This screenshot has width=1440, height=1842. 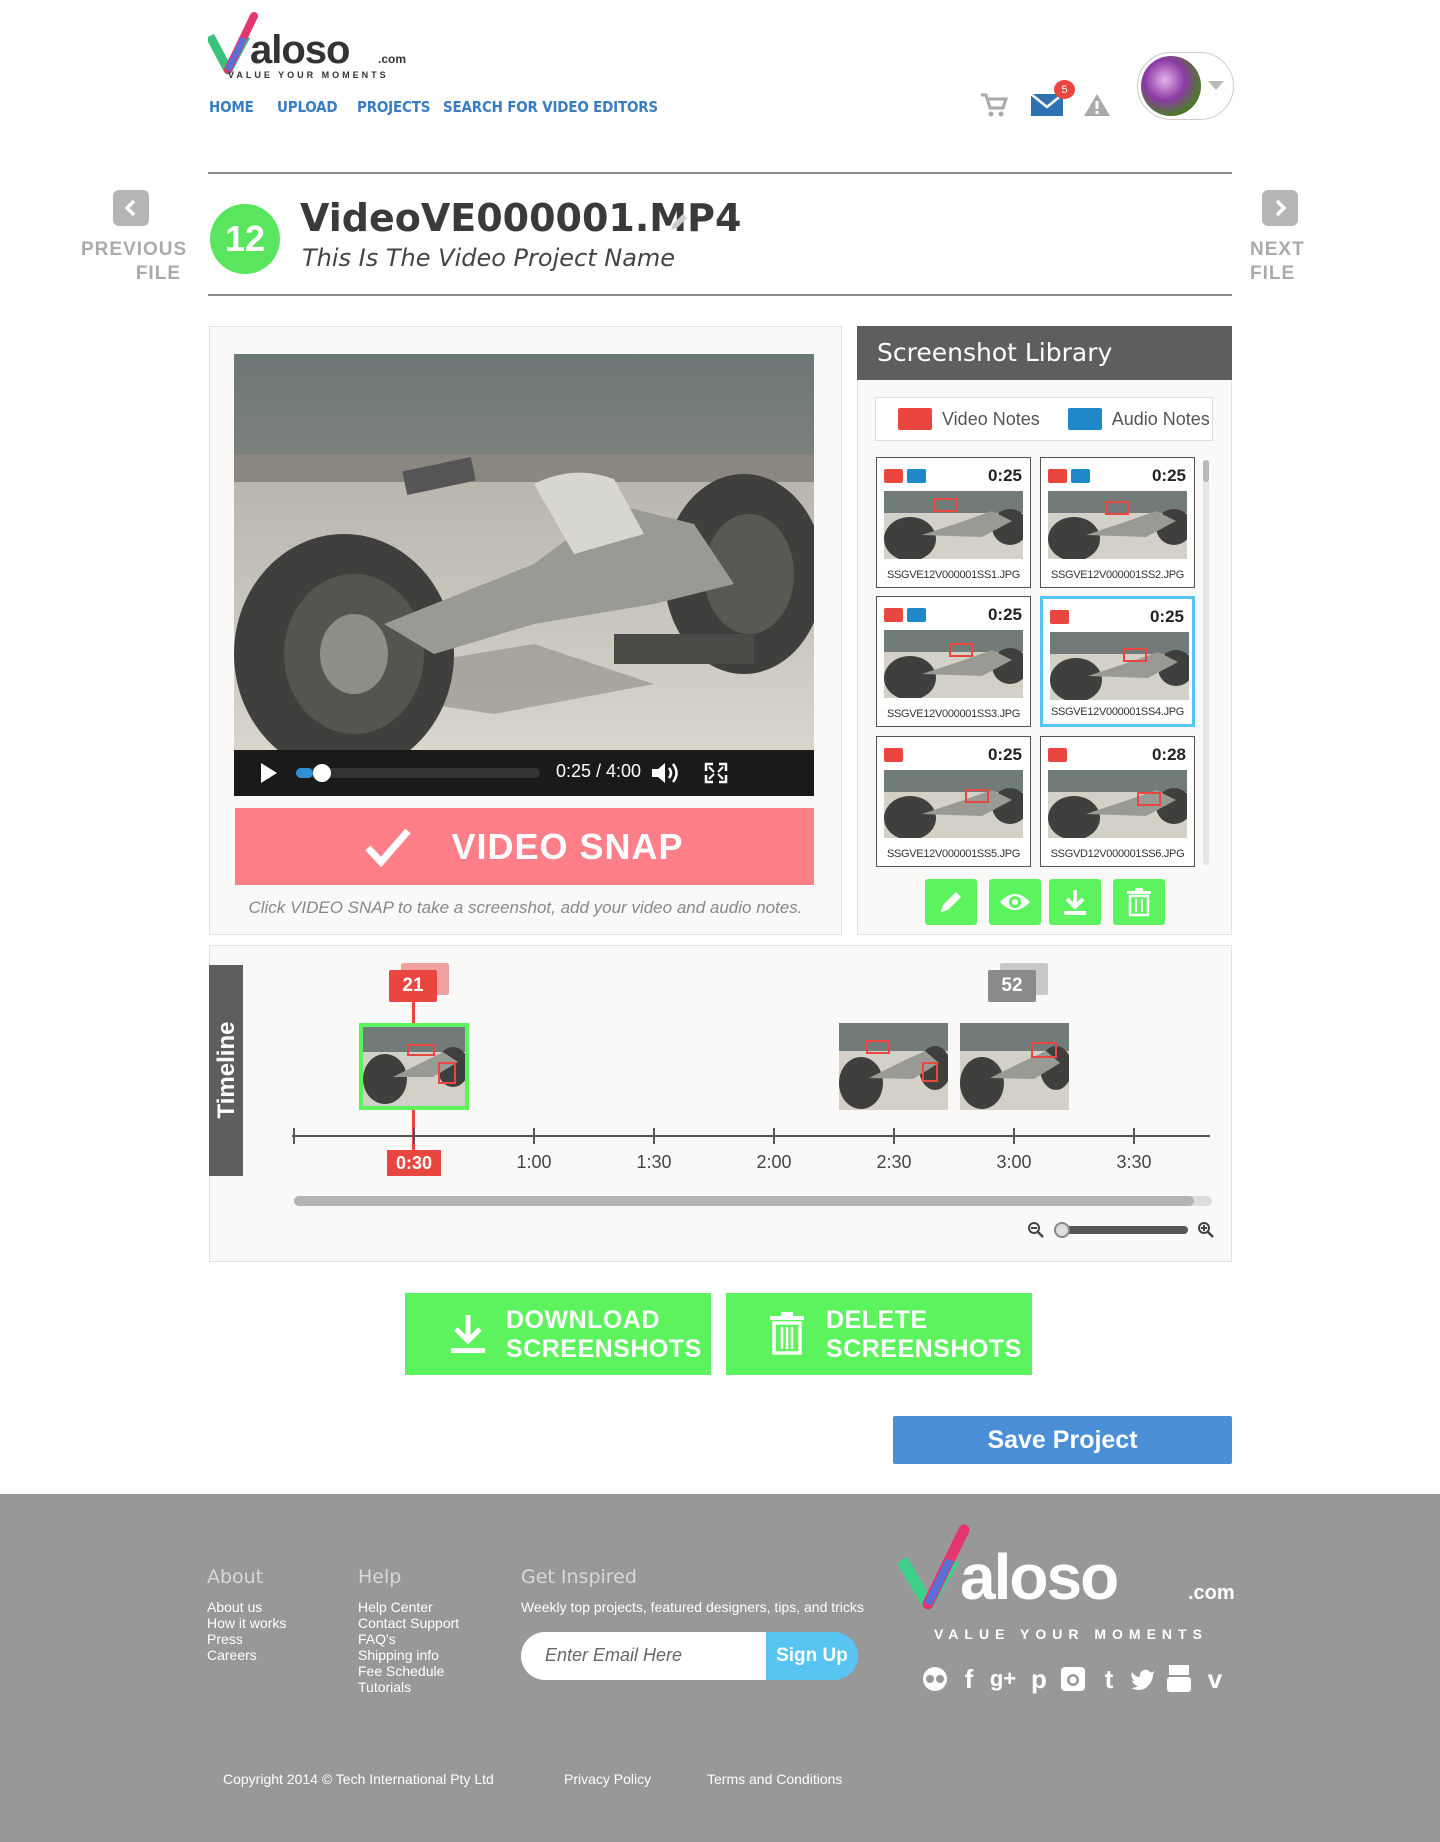 I want to click on fullscreen-icon, so click(x=716, y=775).